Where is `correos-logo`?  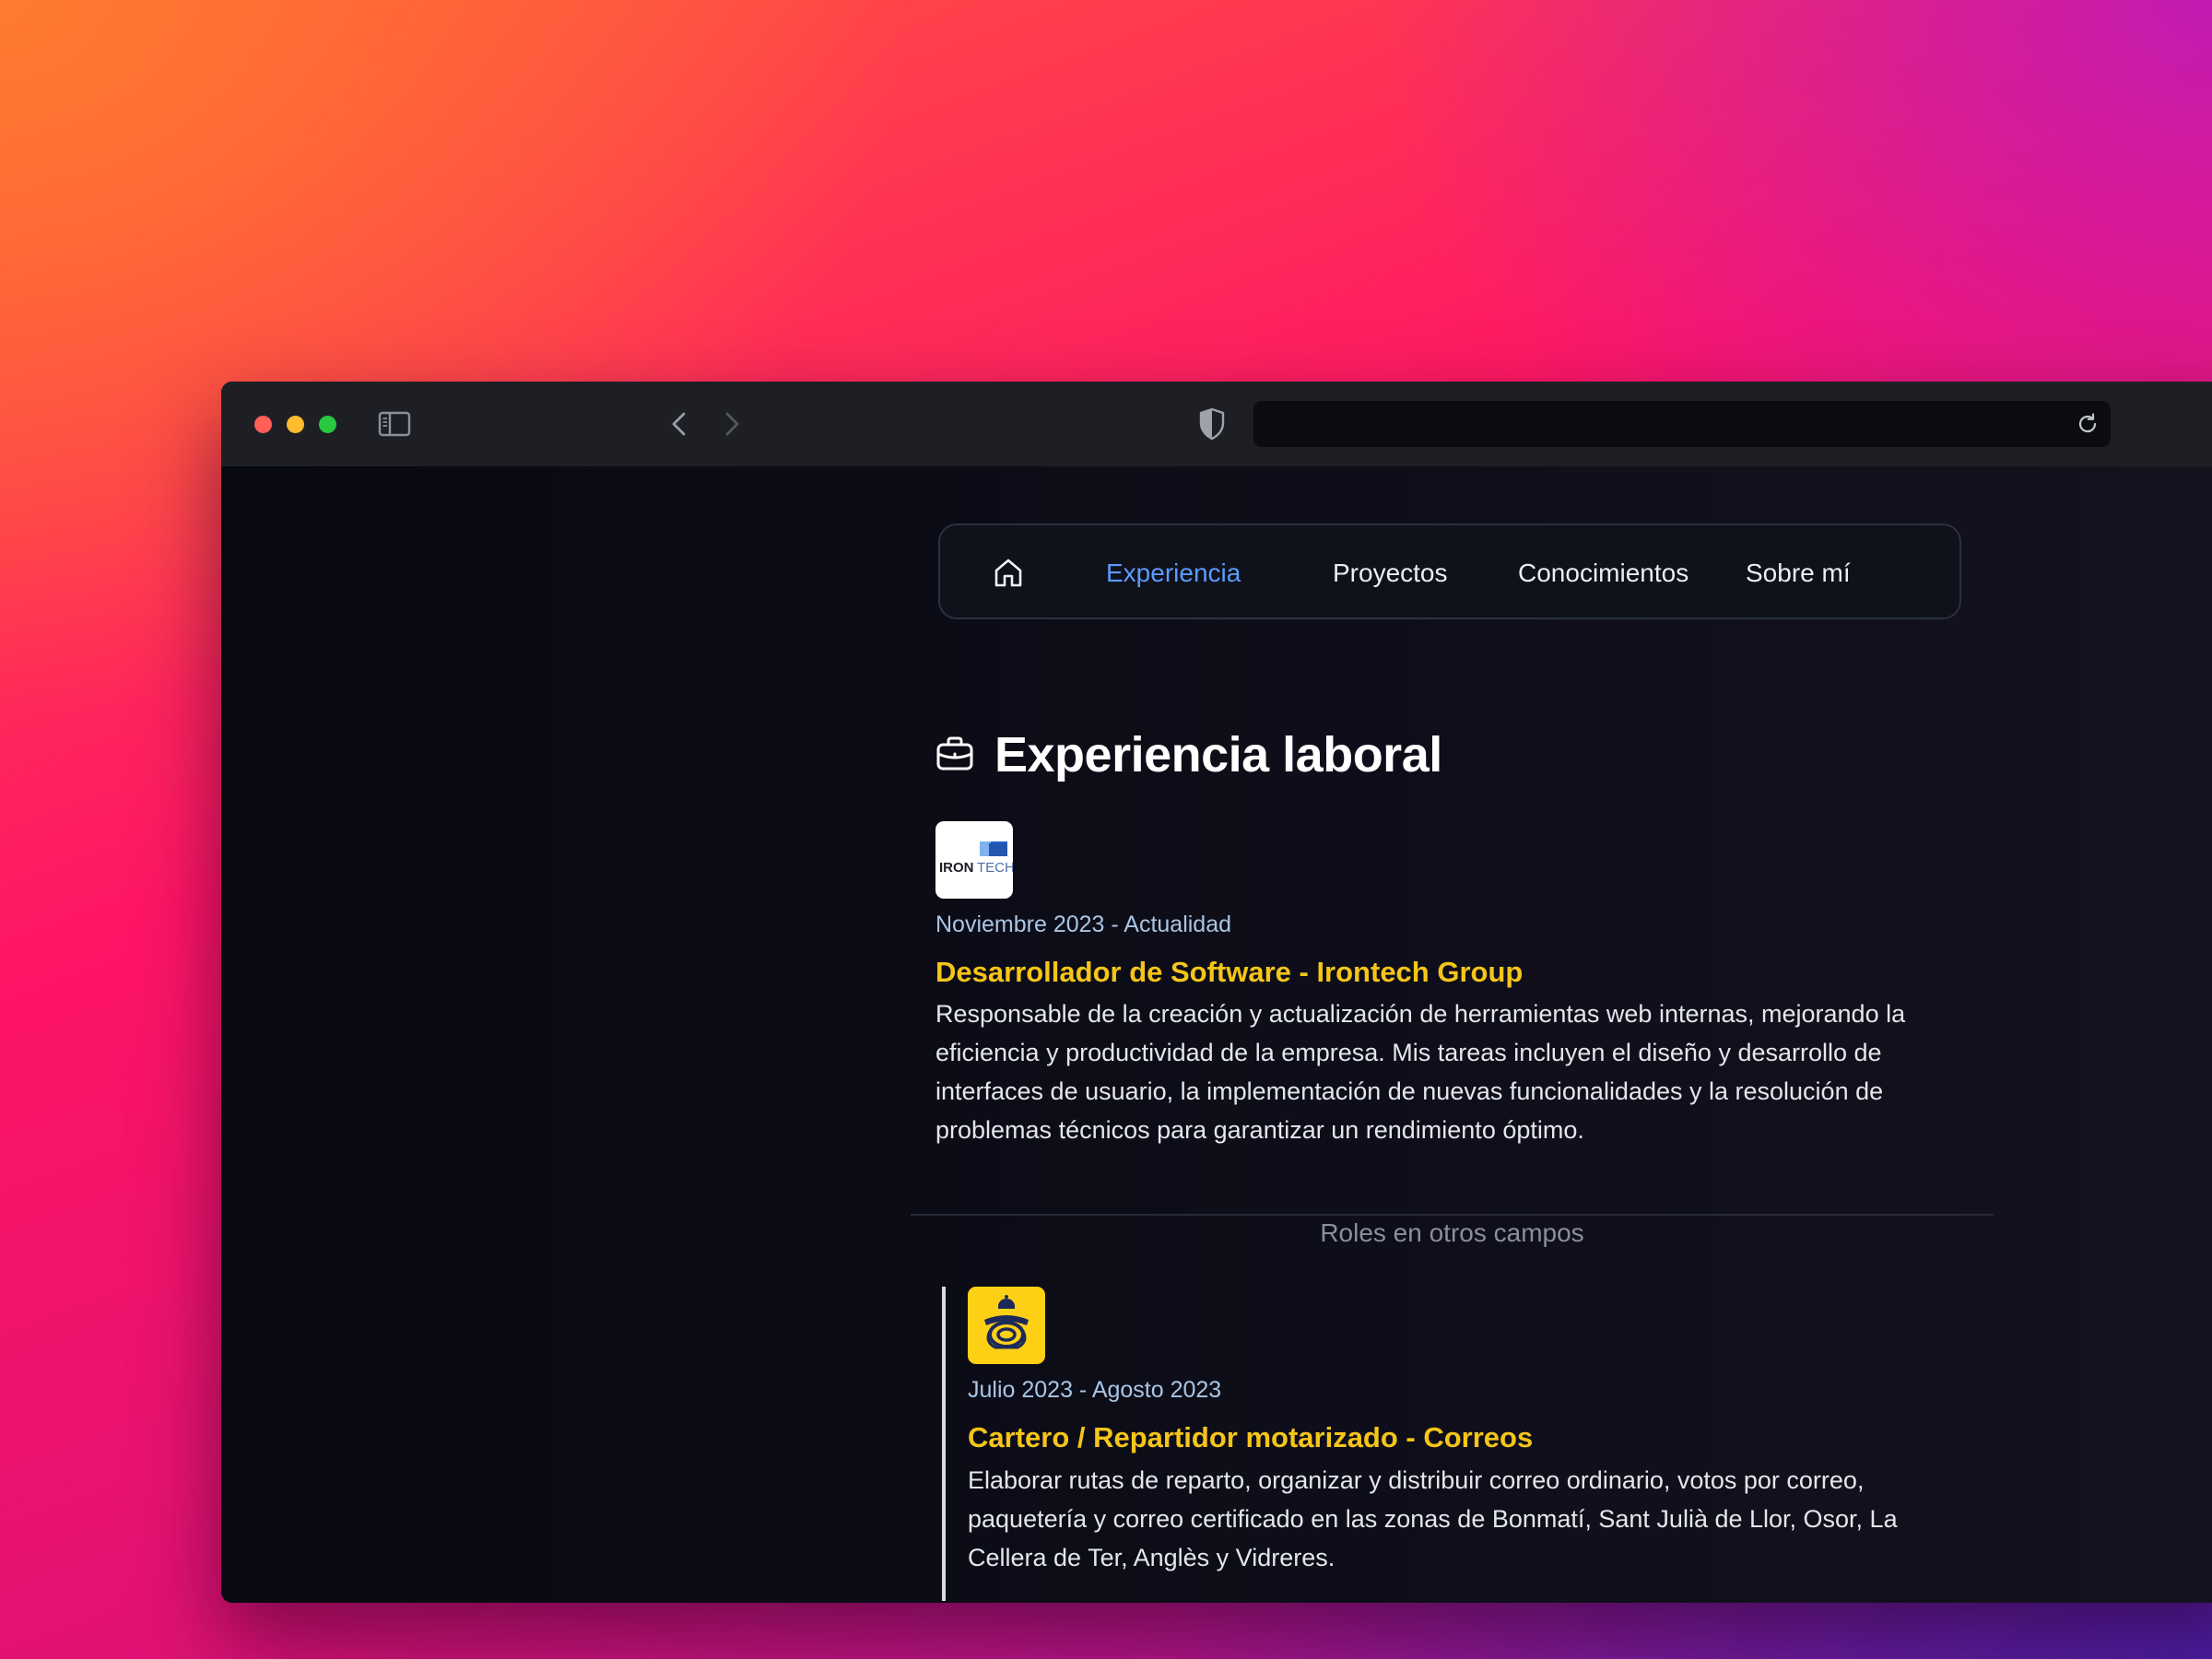
correos-logo is located at coordinates (1006, 1325).